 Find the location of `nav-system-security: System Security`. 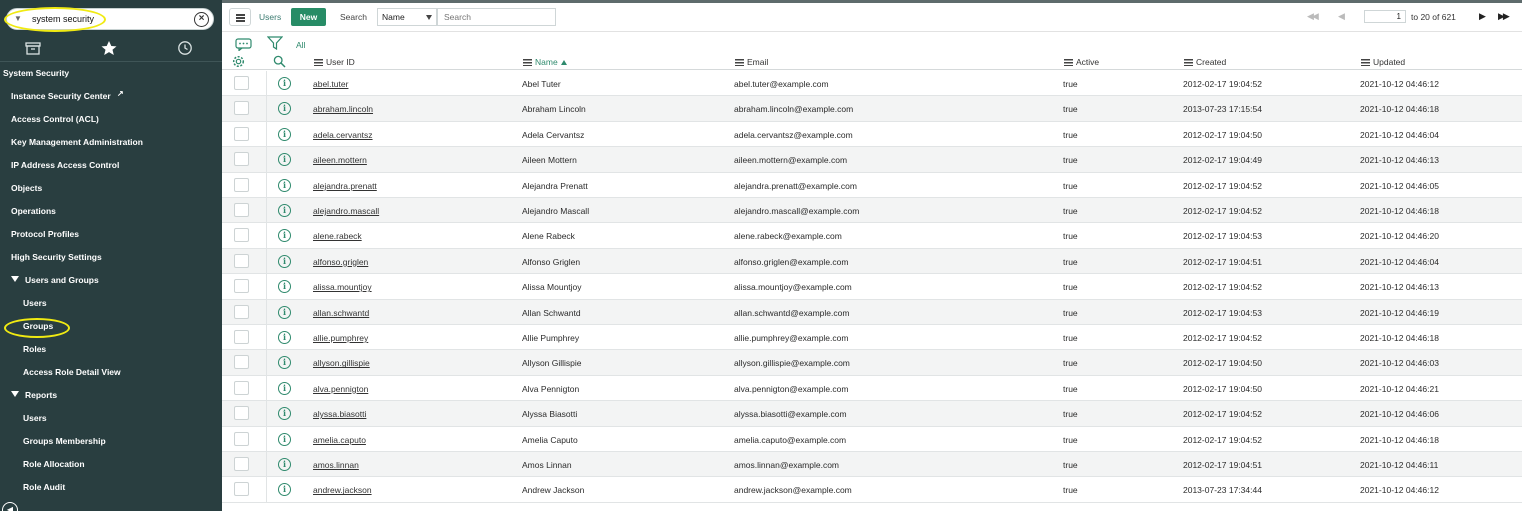

nav-system-security: System Security is located at coordinates (111, 73).